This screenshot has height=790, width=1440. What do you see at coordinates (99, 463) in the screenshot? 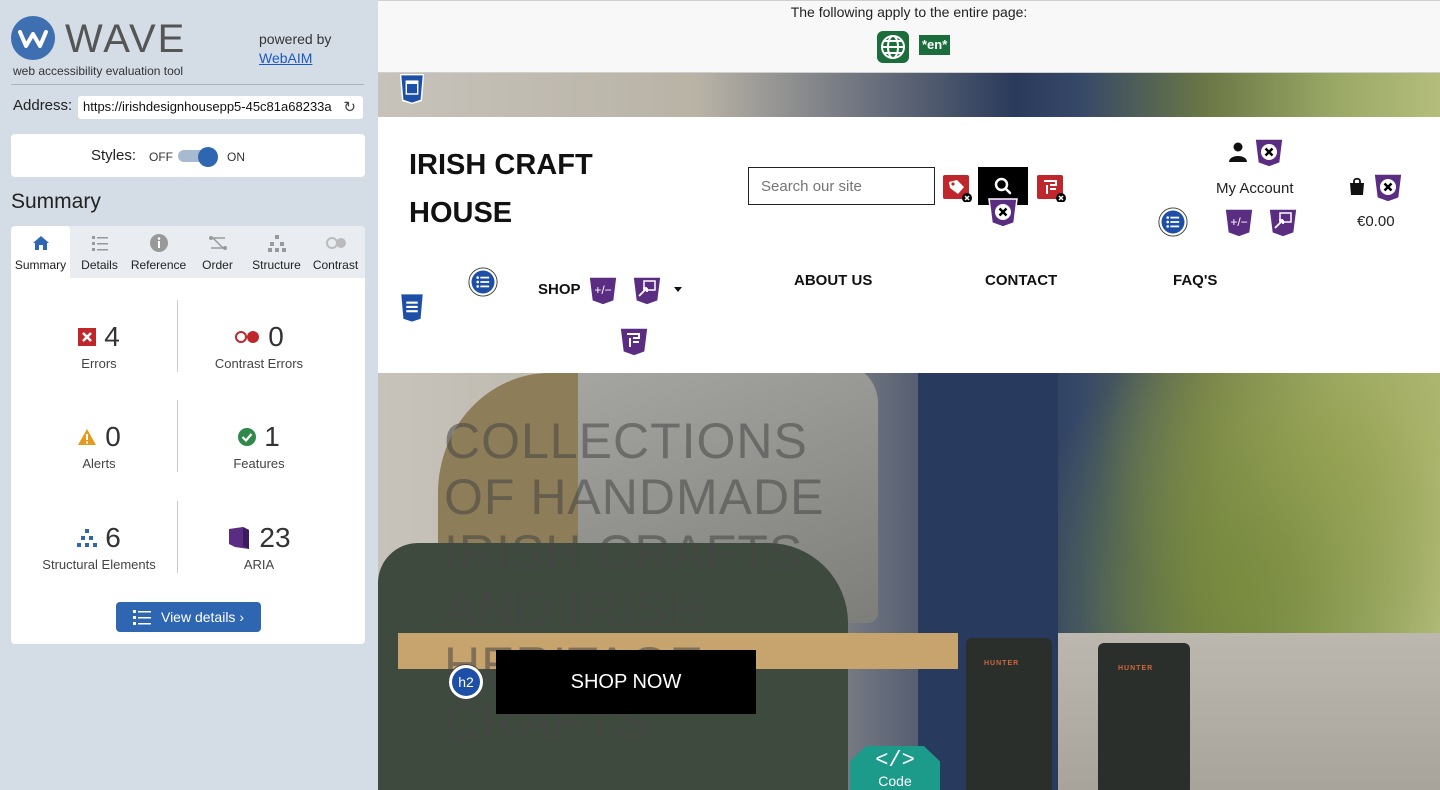
I see `alerts-label: Alerts` at bounding box center [99, 463].